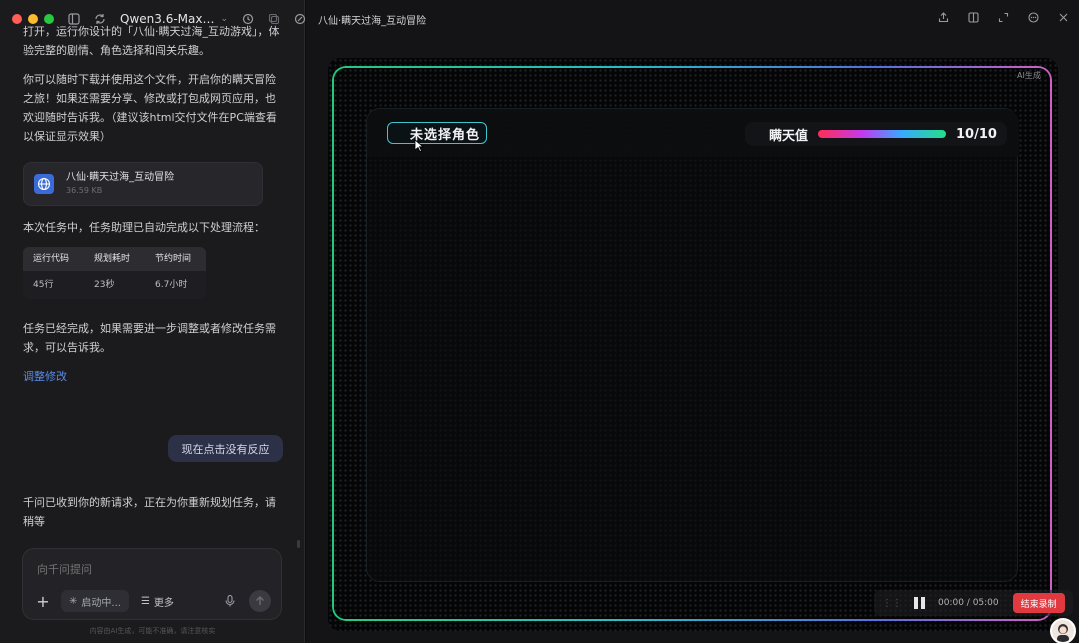  I want to click on expand-icon, so click(1003, 19).